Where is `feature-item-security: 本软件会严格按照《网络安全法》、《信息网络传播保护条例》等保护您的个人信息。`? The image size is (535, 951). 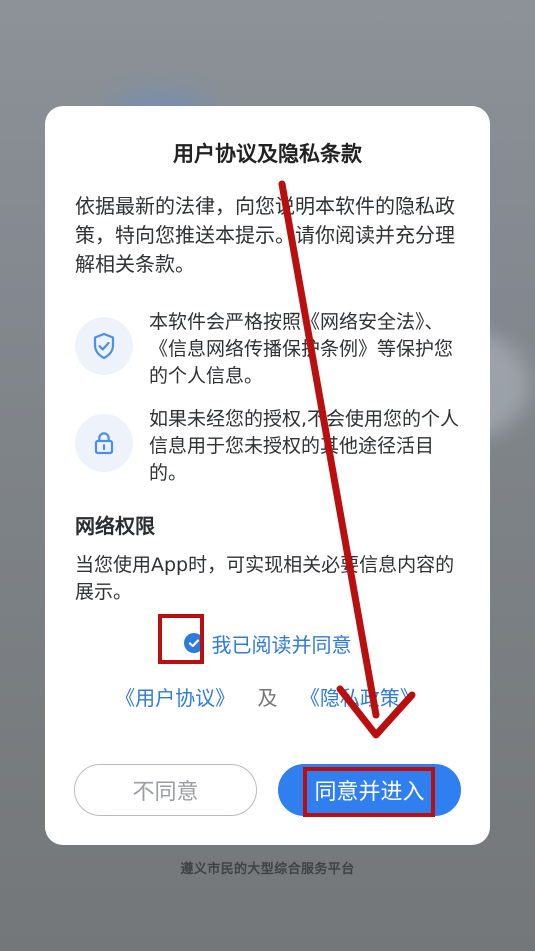
feature-item-security: 本软件会严格按照《网络安全法》、《信息网络传播保护条例》等保护您的个人信息。 is located at coordinates (270, 348).